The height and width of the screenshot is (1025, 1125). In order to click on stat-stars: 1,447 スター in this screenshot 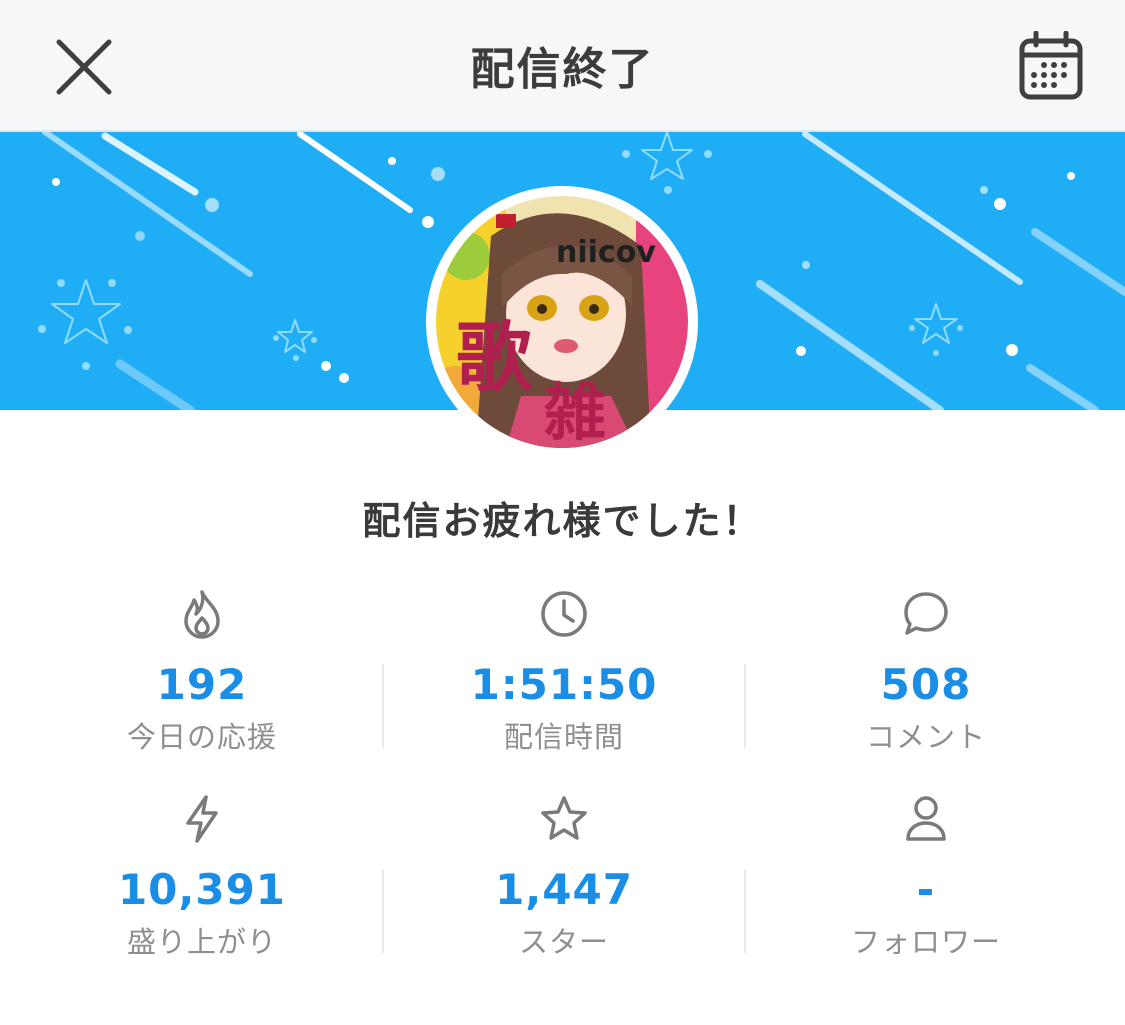, I will do `click(564, 877)`.